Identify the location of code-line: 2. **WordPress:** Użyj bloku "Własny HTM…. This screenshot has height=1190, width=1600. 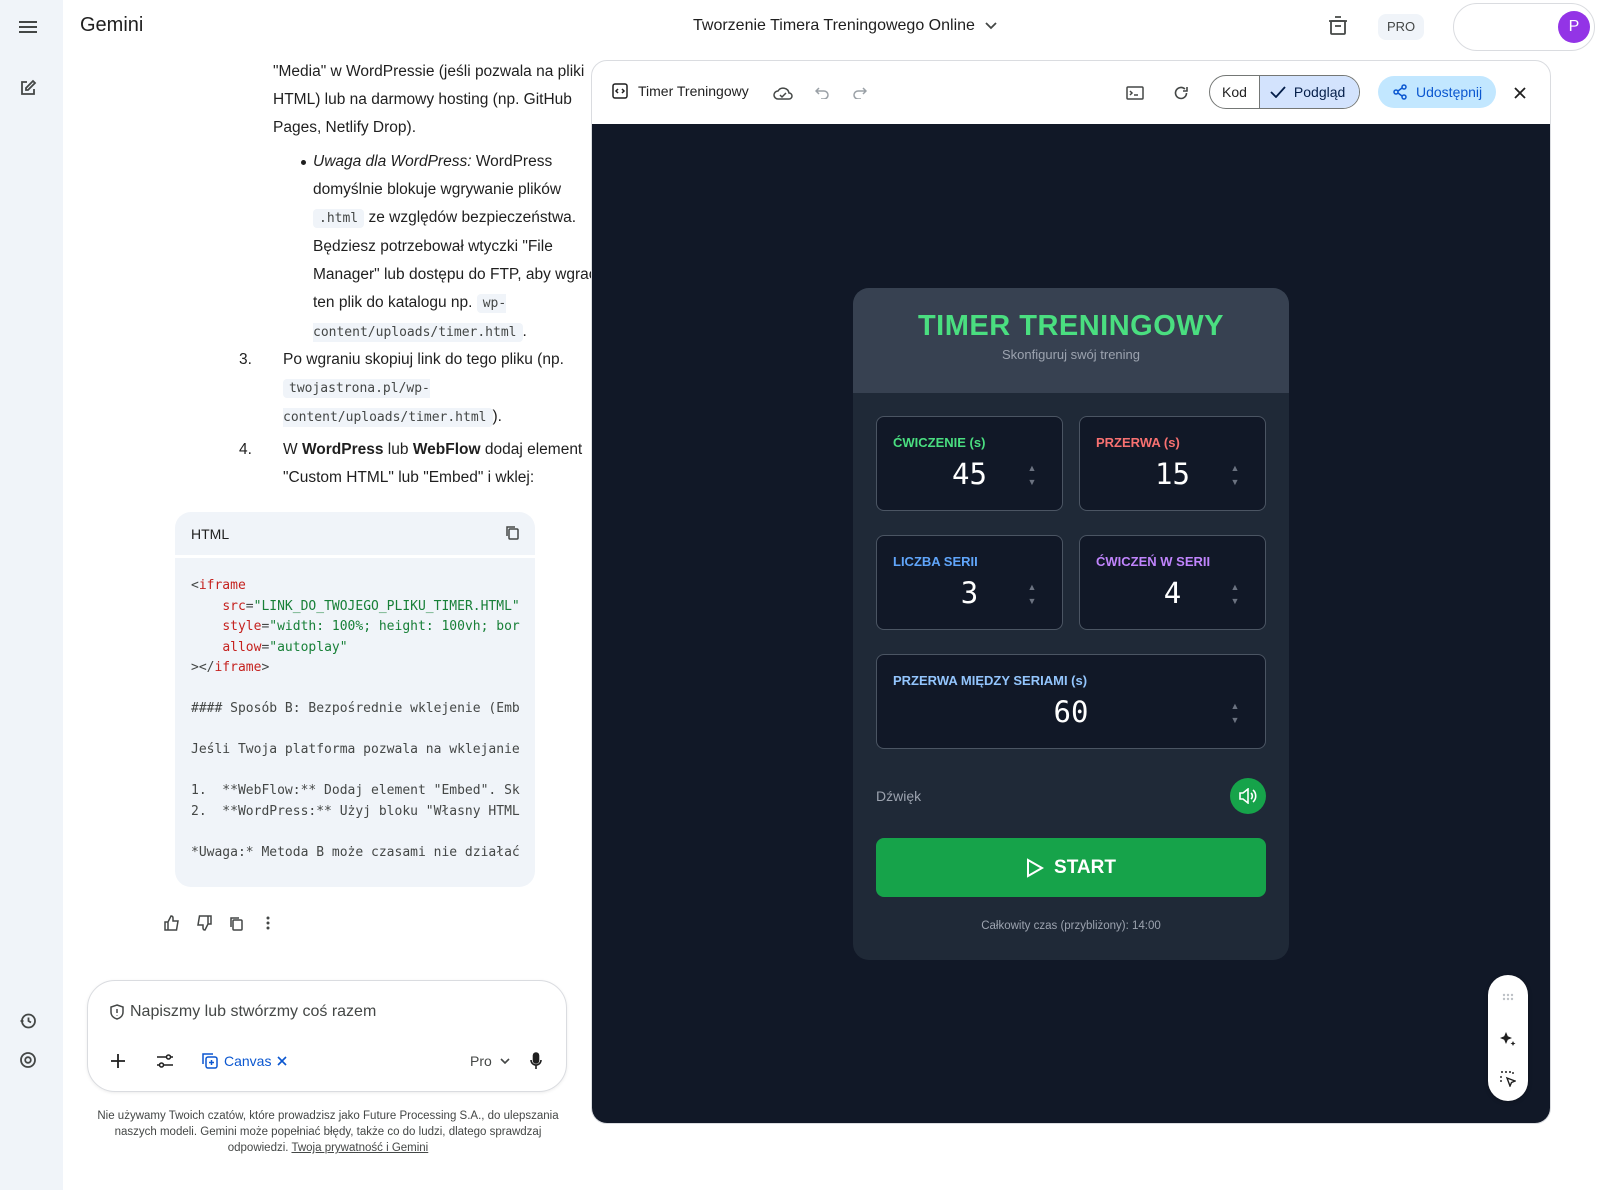
(355, 811).